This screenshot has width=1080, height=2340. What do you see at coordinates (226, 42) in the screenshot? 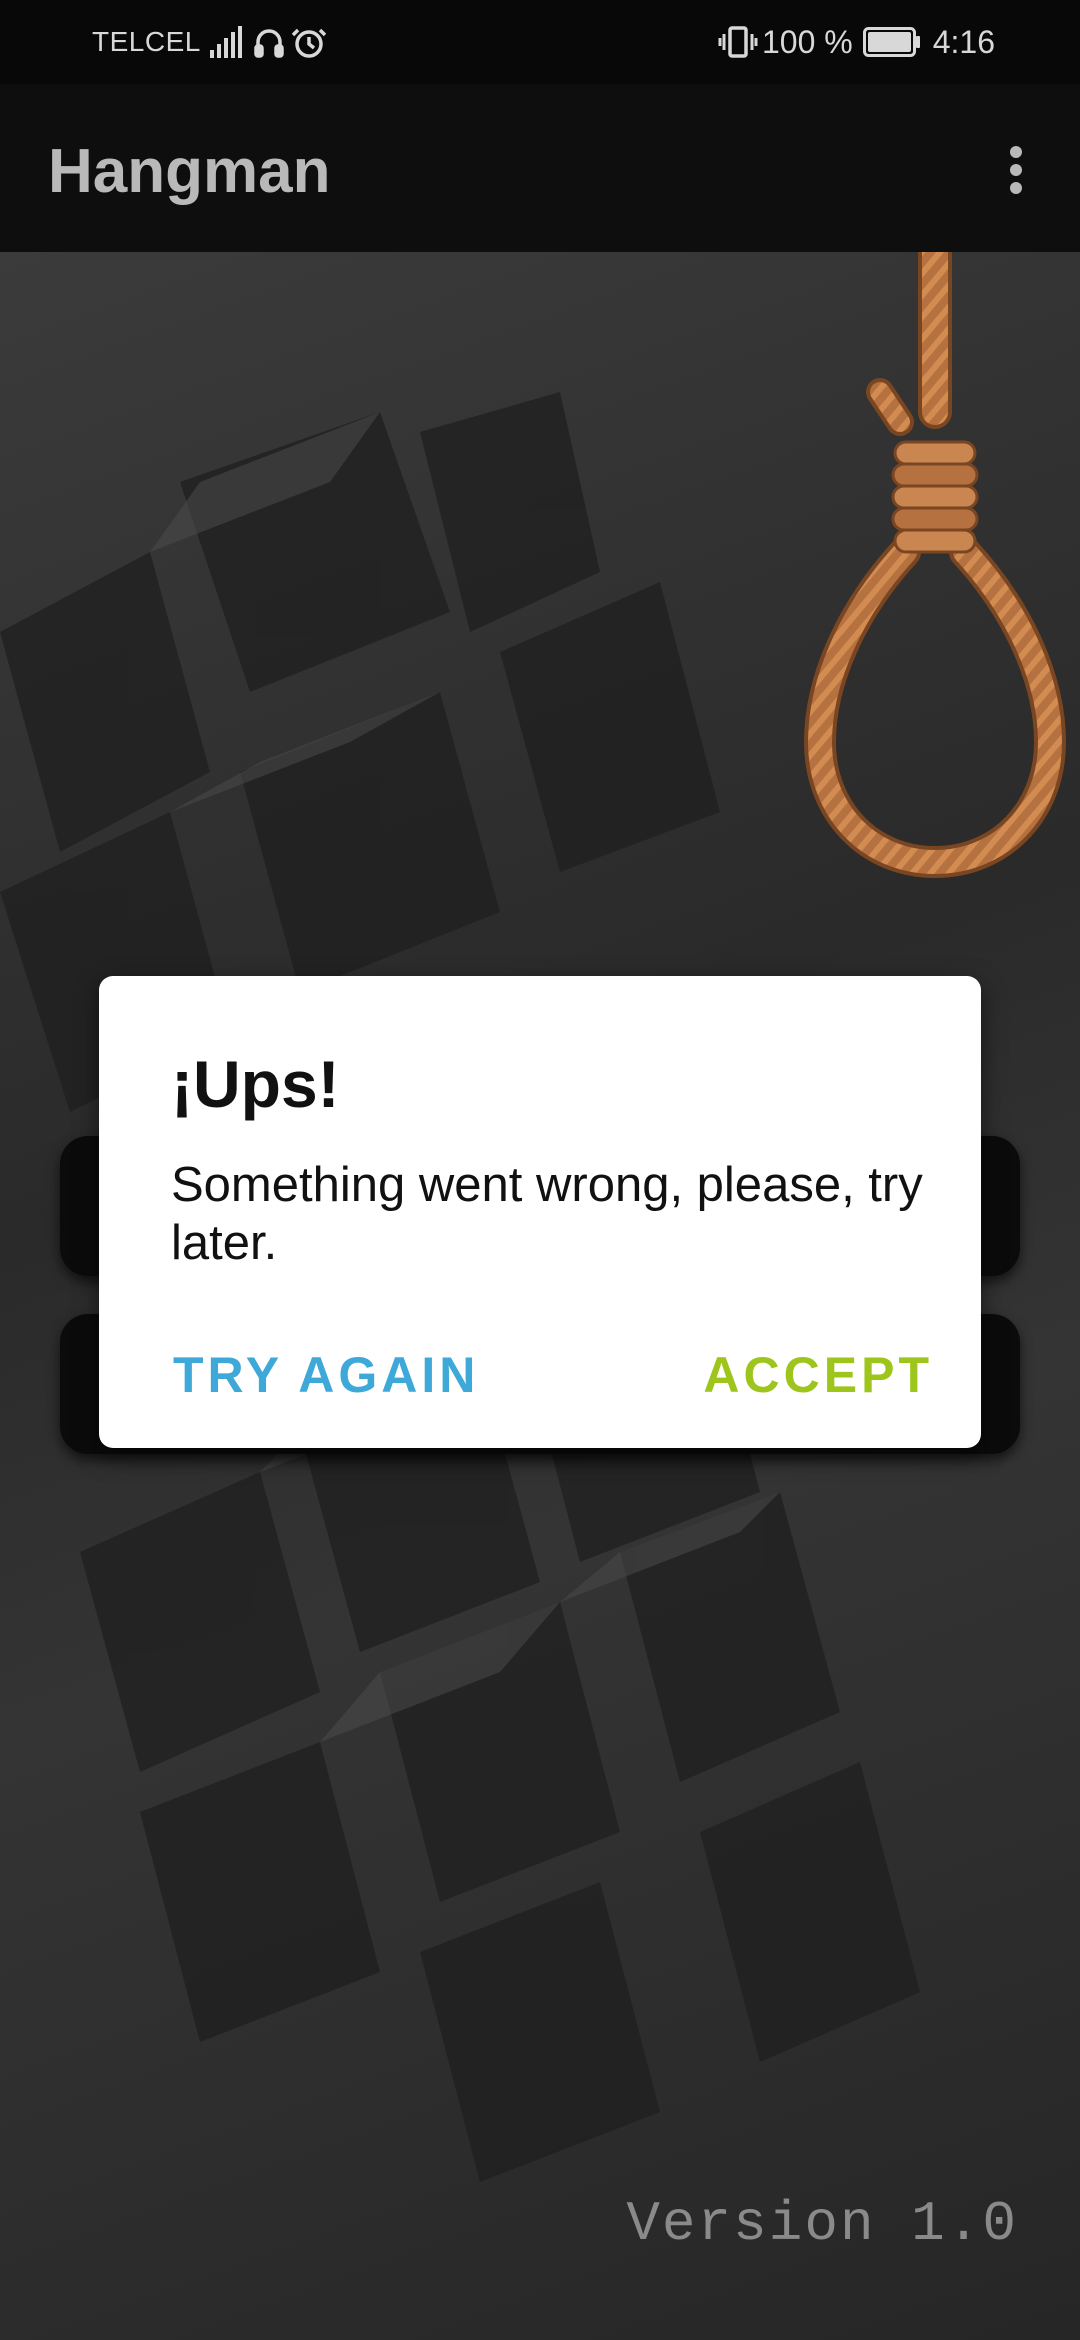
I see `signal-icon` at bounding box center [226, 42].